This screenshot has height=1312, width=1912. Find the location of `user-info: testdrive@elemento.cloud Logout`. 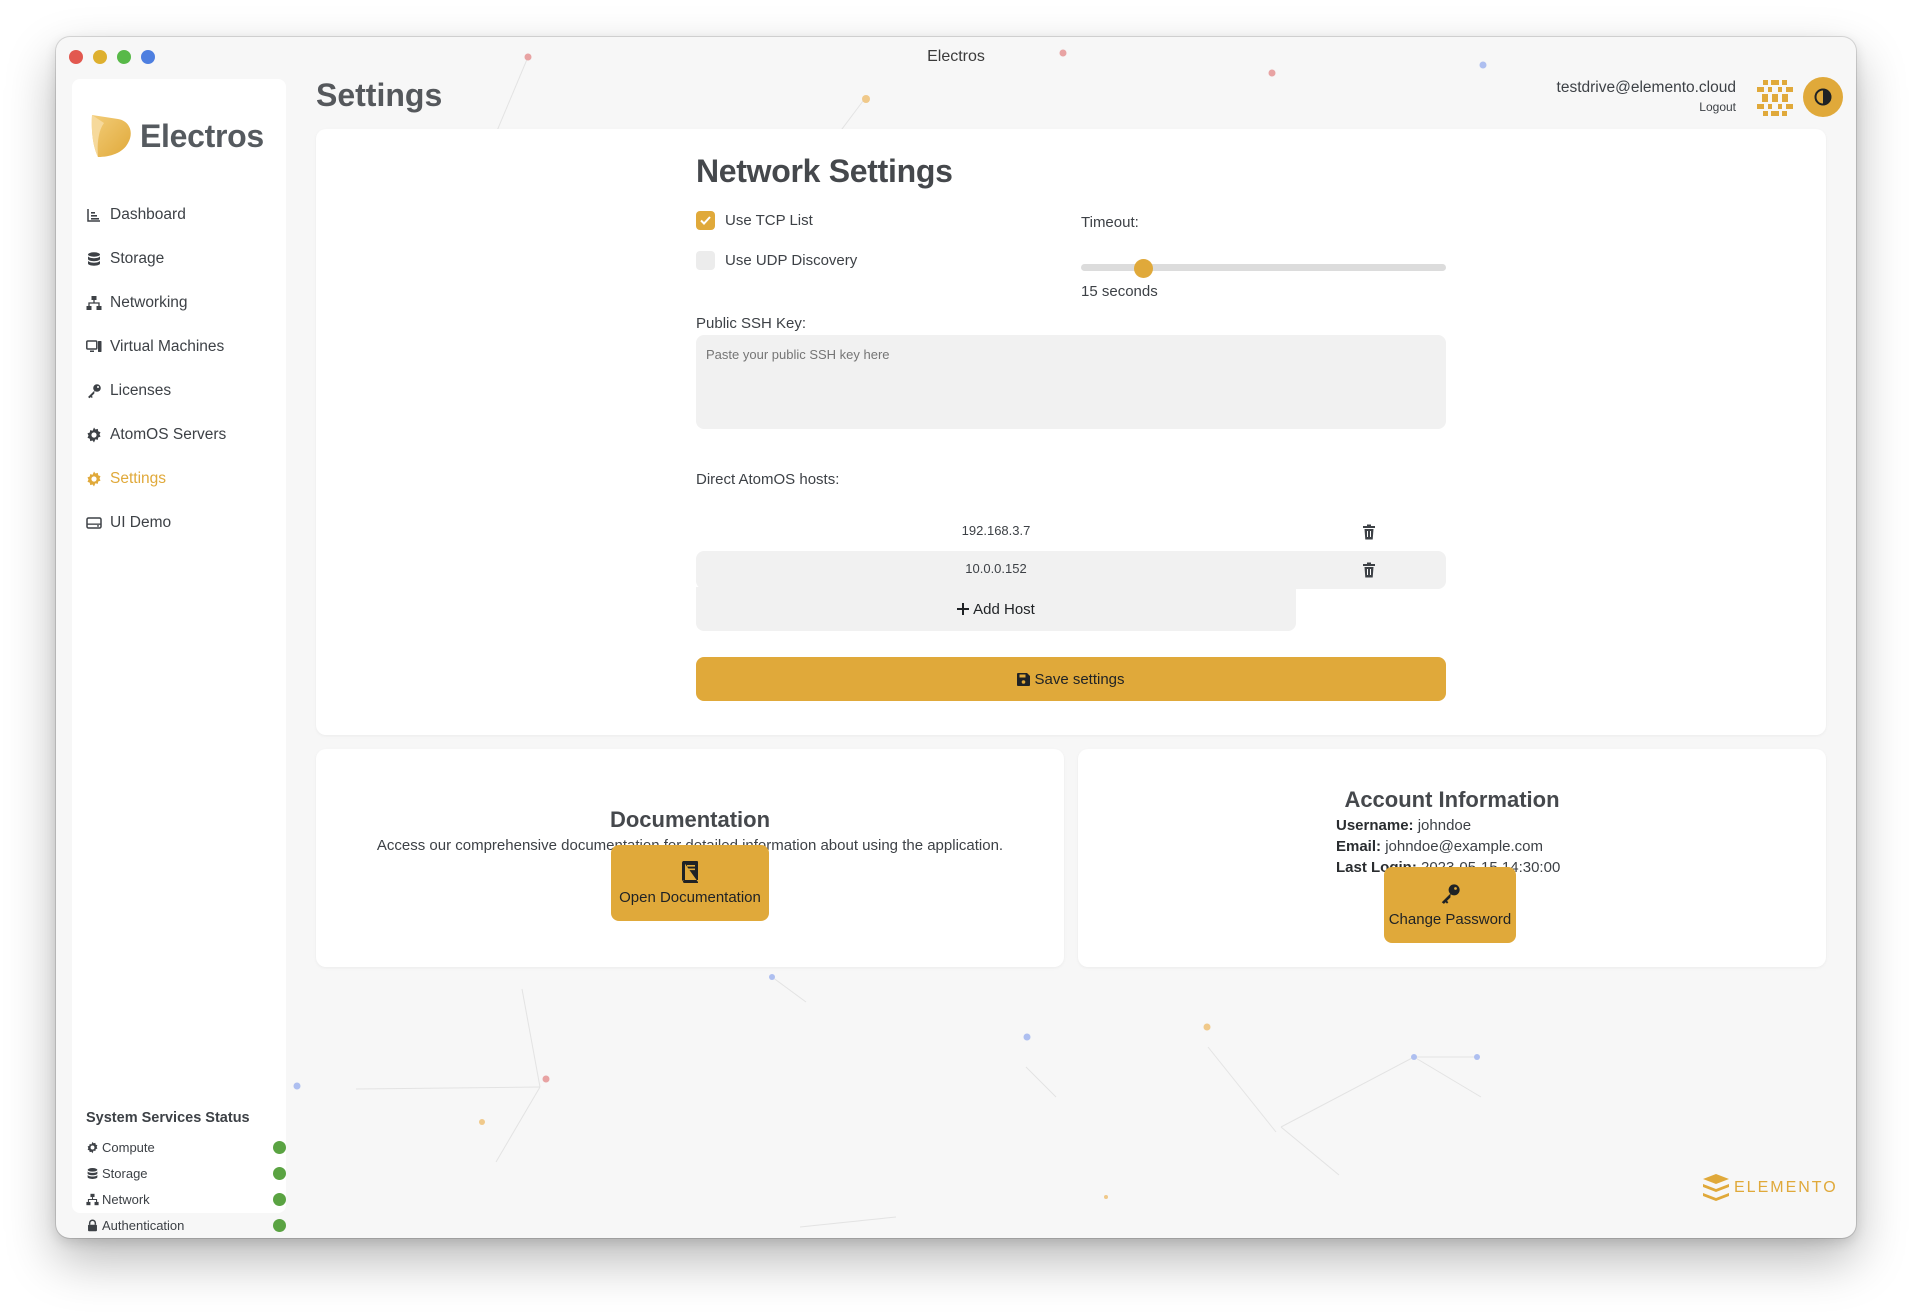

user-info: testdrive@elemento.cloud Logout is located at coordinates (1646, 96).